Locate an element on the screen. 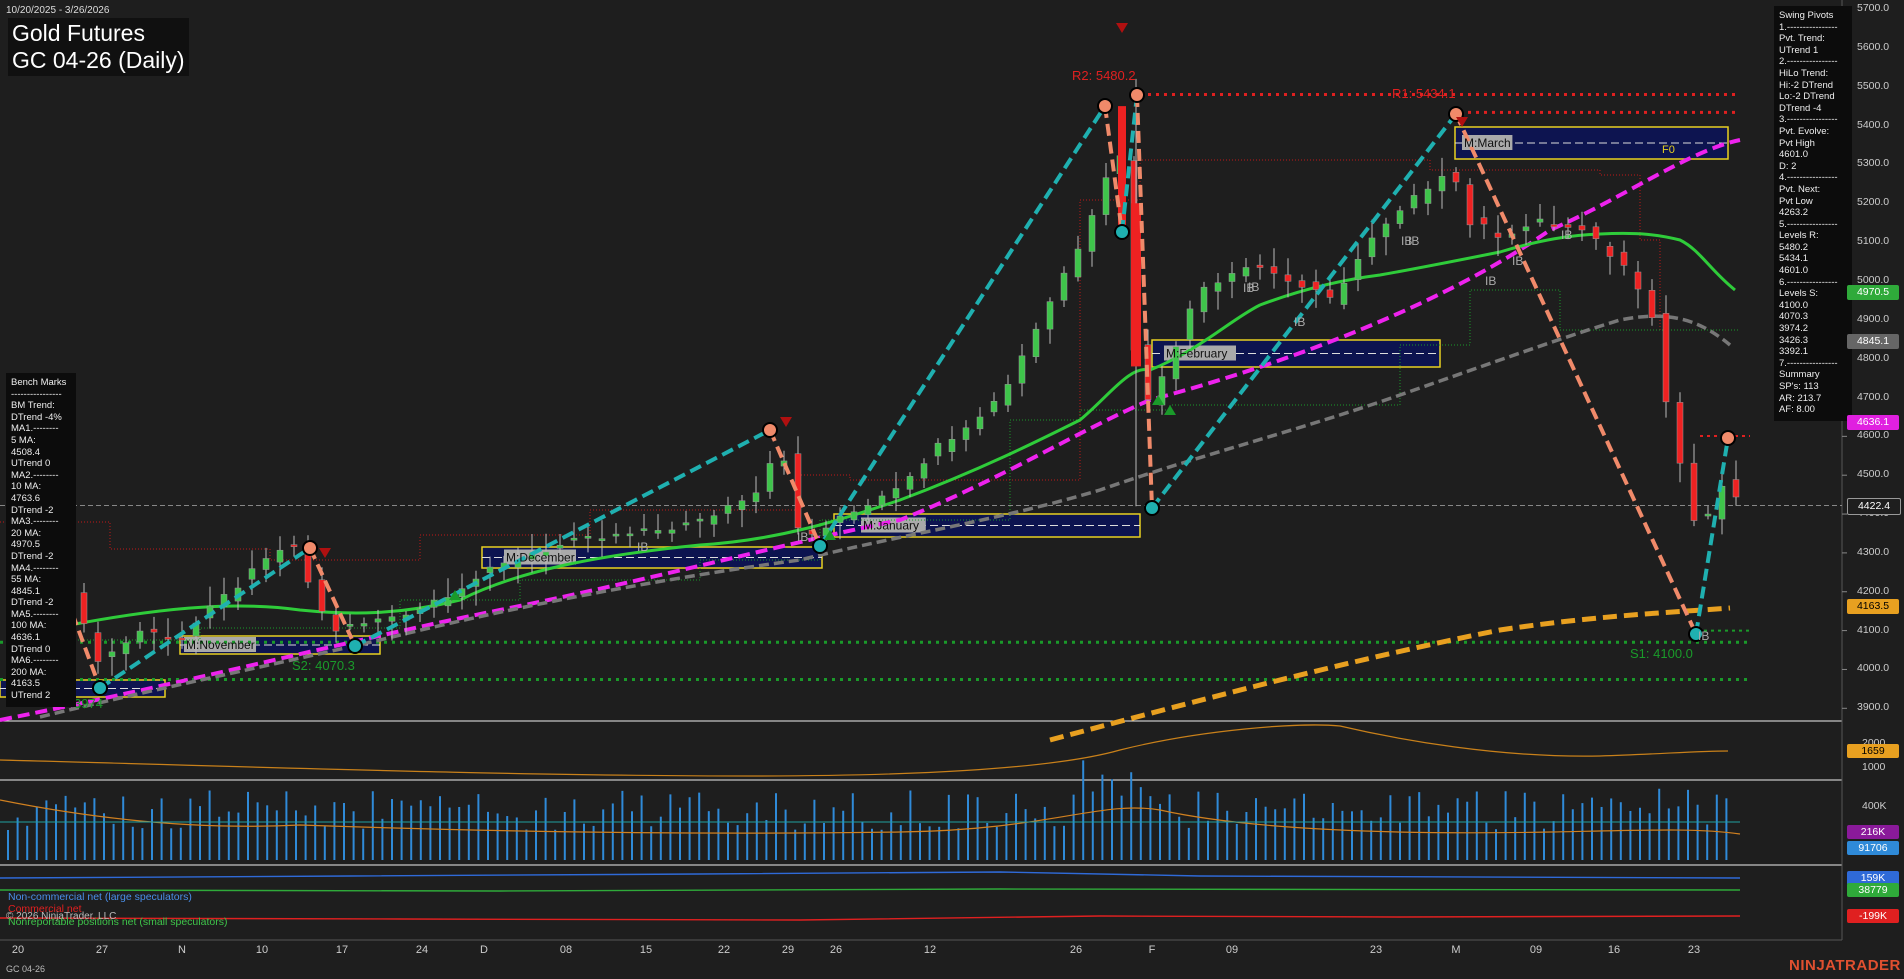 The image size is (1904, 979). time-tick-label: D is located at coordinates (484, 950).